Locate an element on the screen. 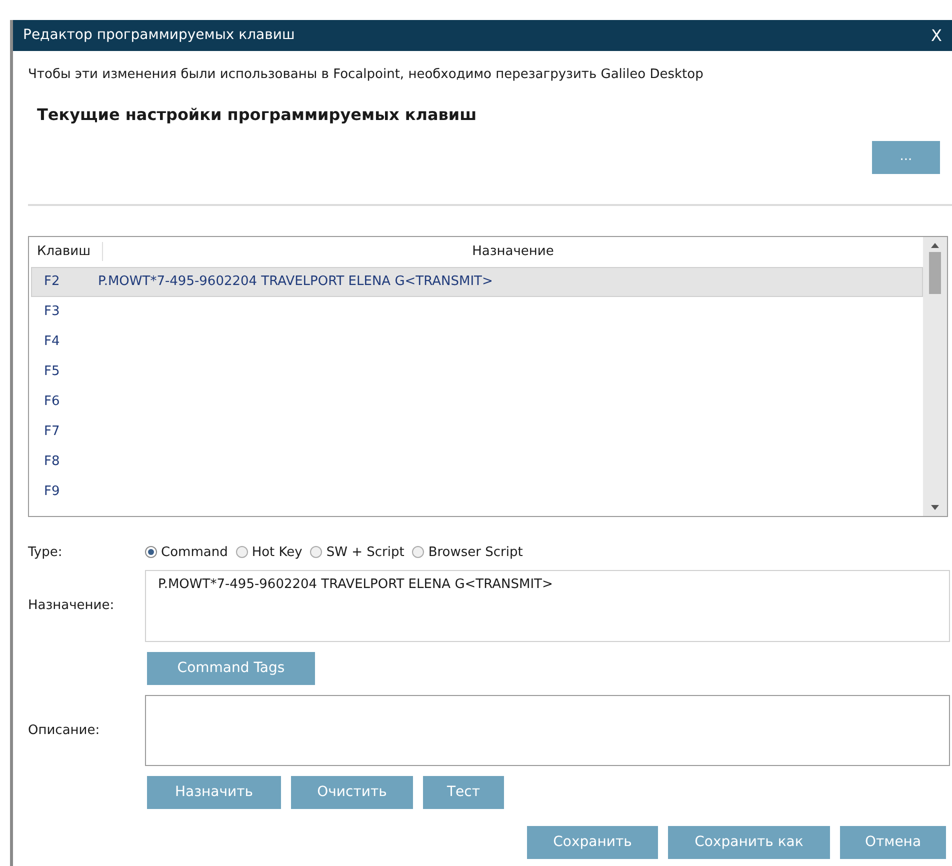 This screenshot has height=866, width=952. assignment-label: Назначение: is located at coordinates (72, 606).